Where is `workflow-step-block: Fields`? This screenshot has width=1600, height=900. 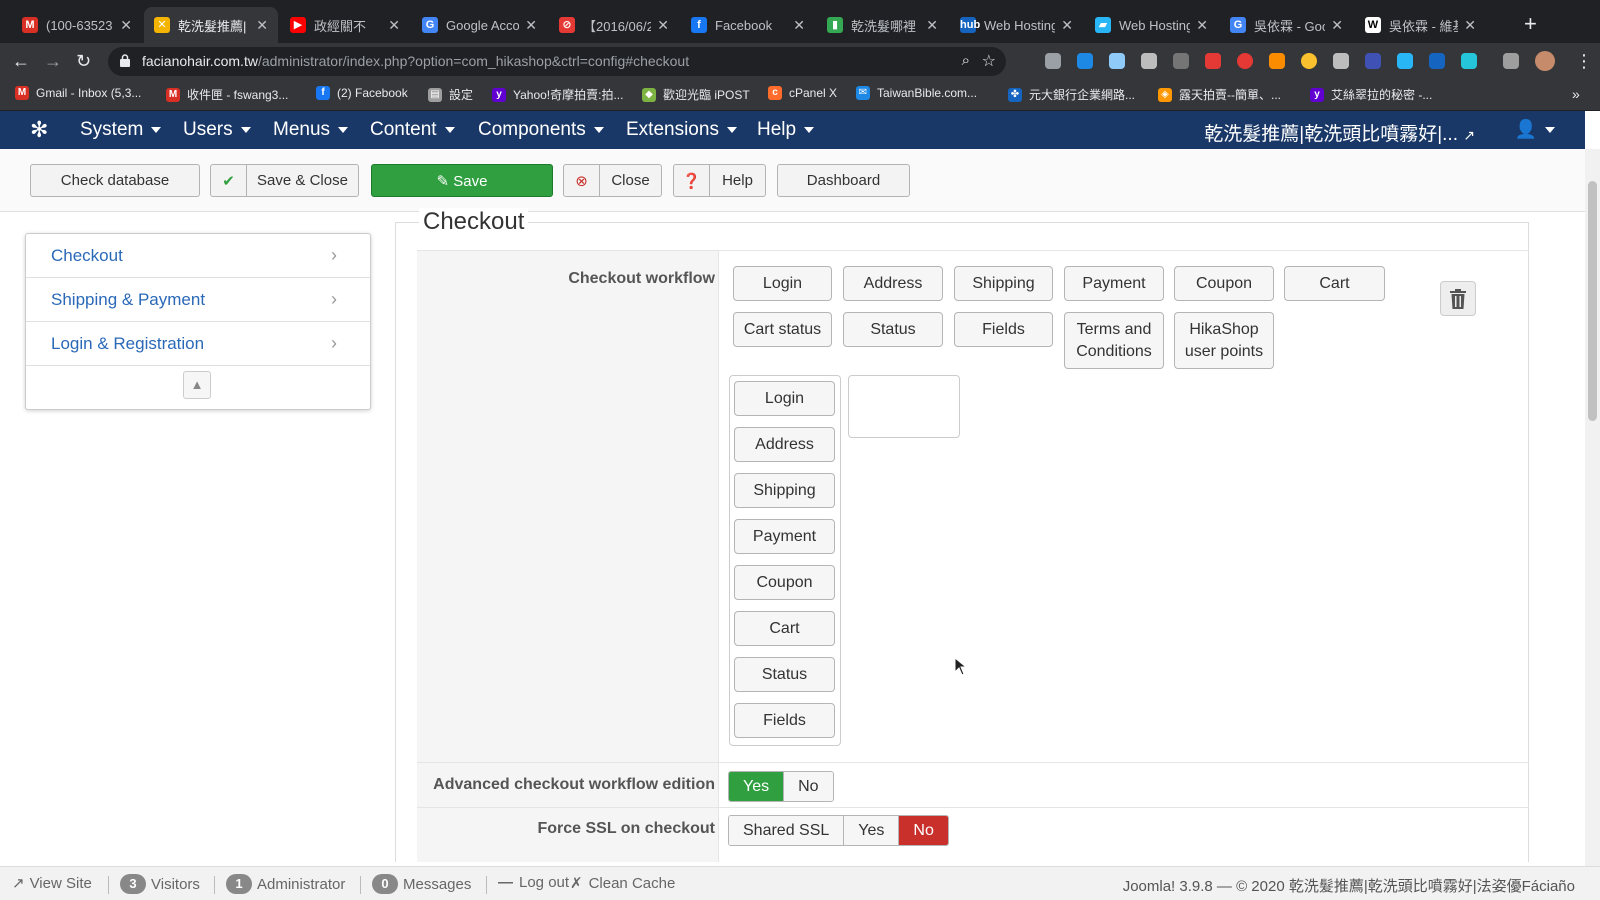 workflow-step-block: Fields is located at coordinates (784, 720).